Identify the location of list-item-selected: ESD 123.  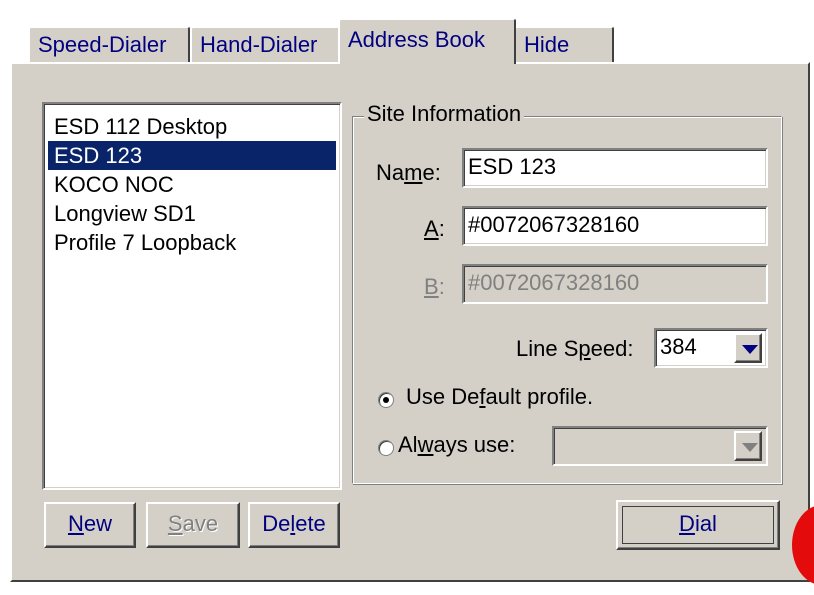
(192, 155).